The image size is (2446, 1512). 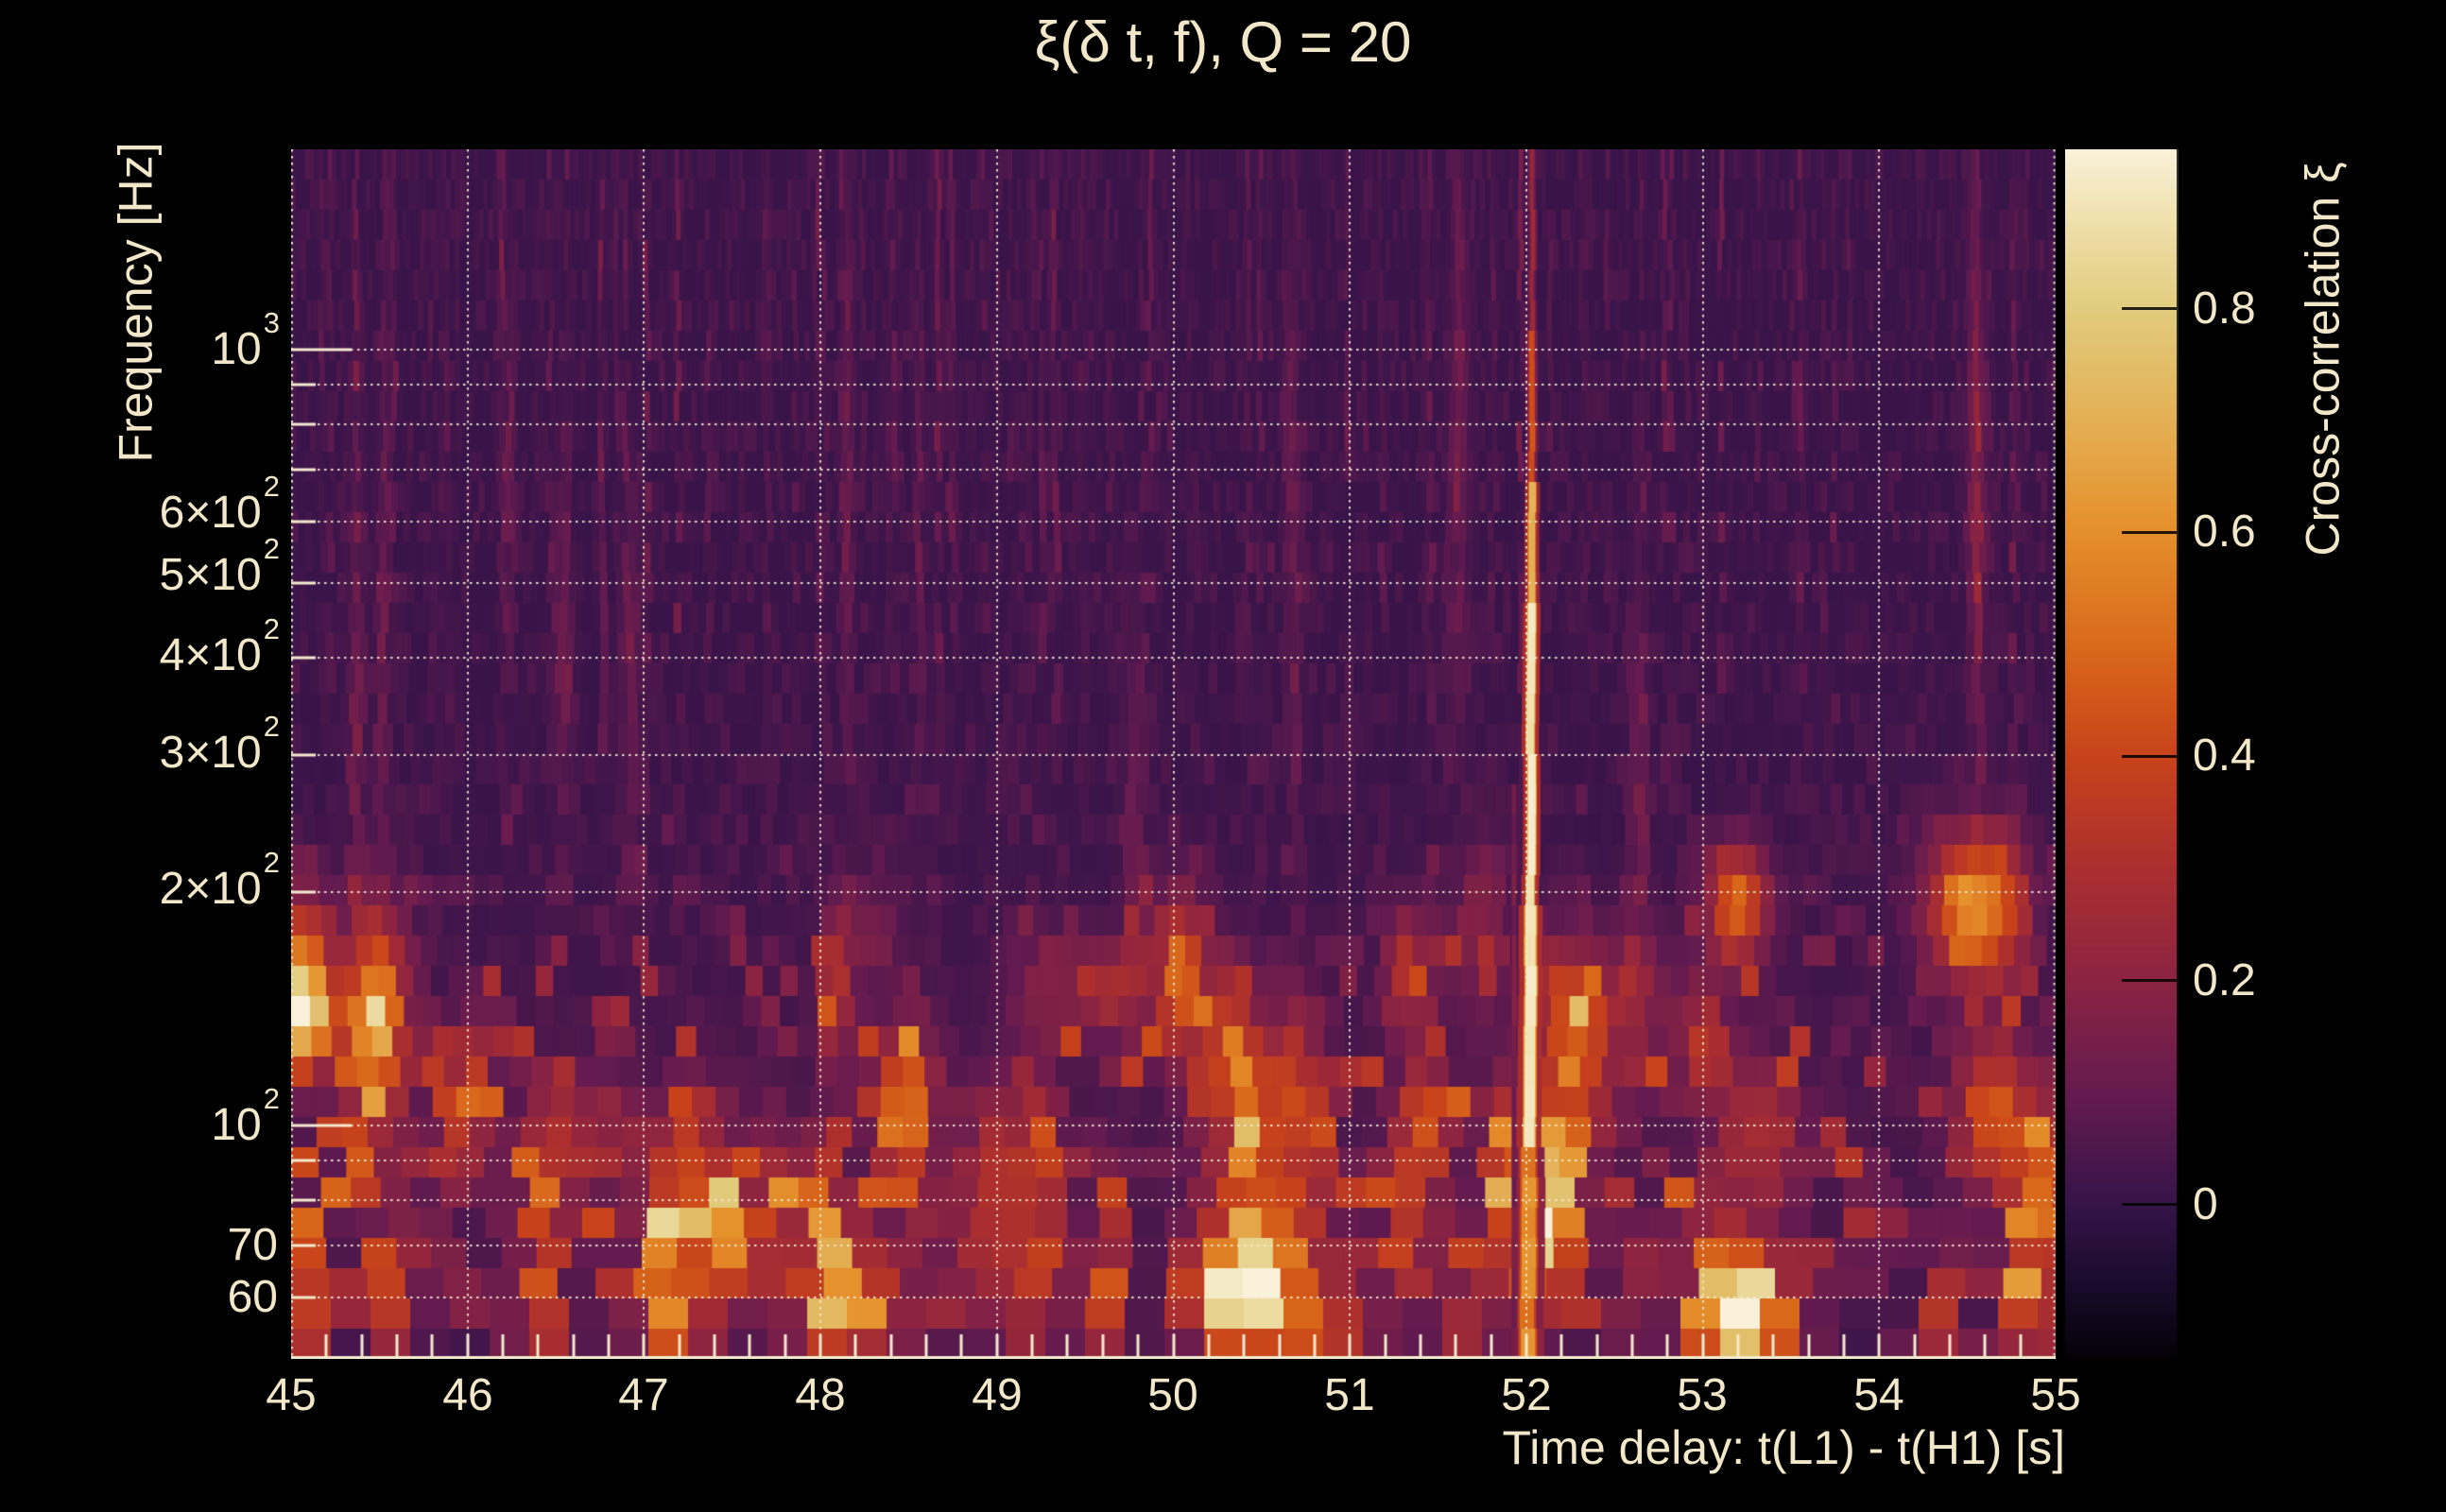 I want to click on colorbar-label-0.4: 0.4, so click(x=2224, y=755).